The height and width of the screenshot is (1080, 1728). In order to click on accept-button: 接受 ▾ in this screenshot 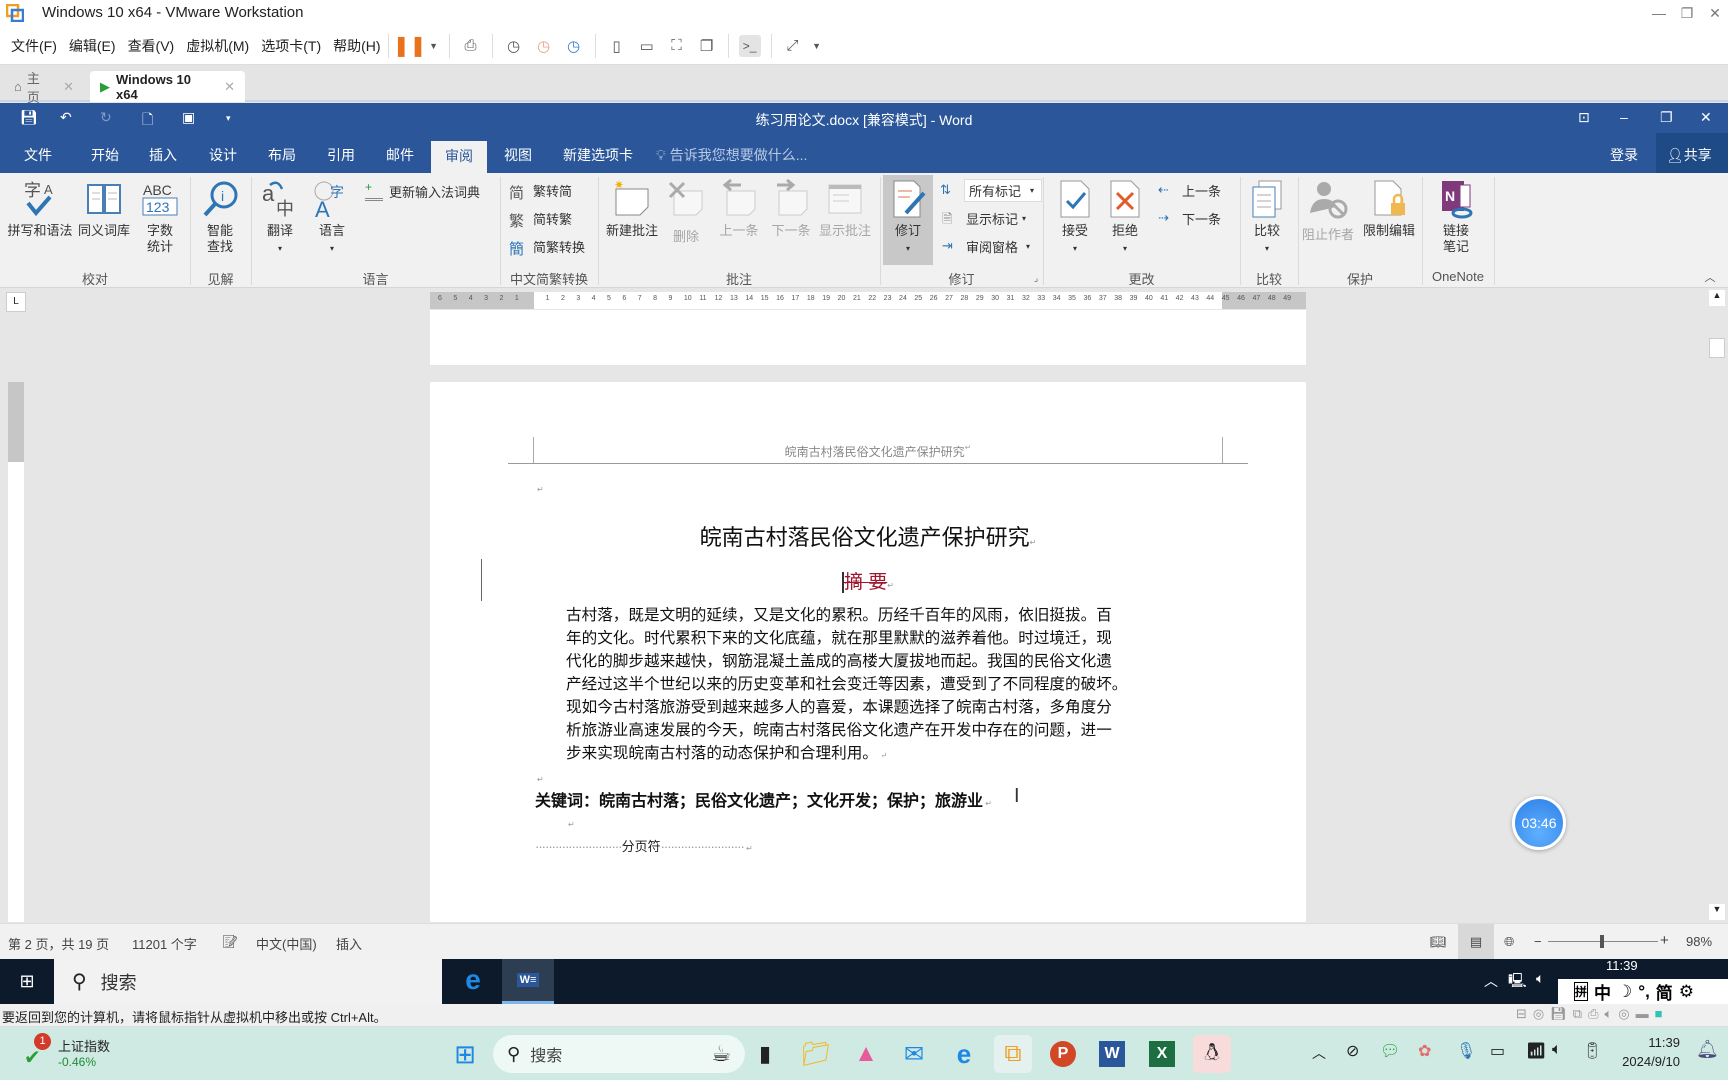, I will do `click(1075, 218)`.